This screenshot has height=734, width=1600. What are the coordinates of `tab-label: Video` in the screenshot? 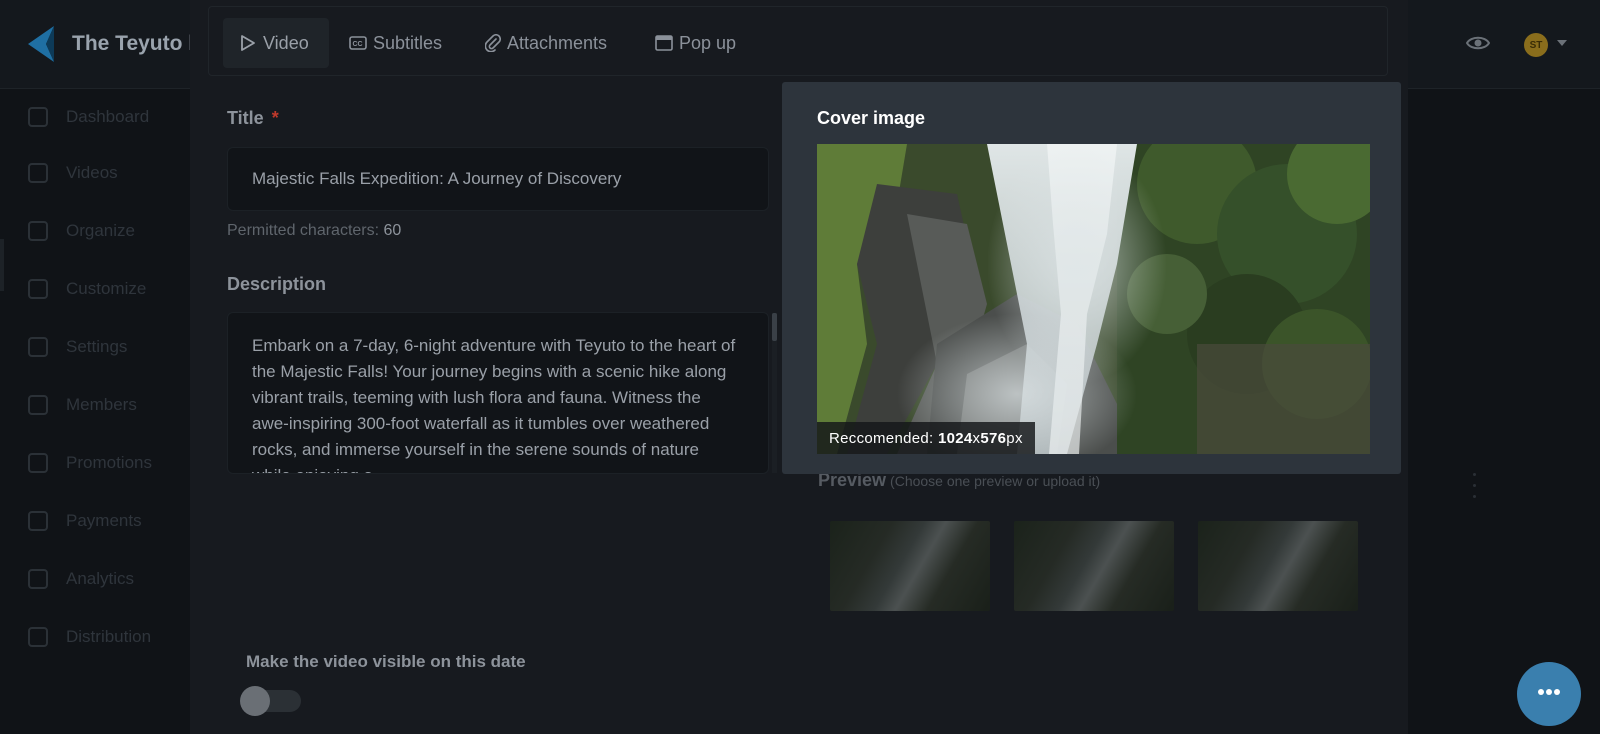 It's located at (286, 42).